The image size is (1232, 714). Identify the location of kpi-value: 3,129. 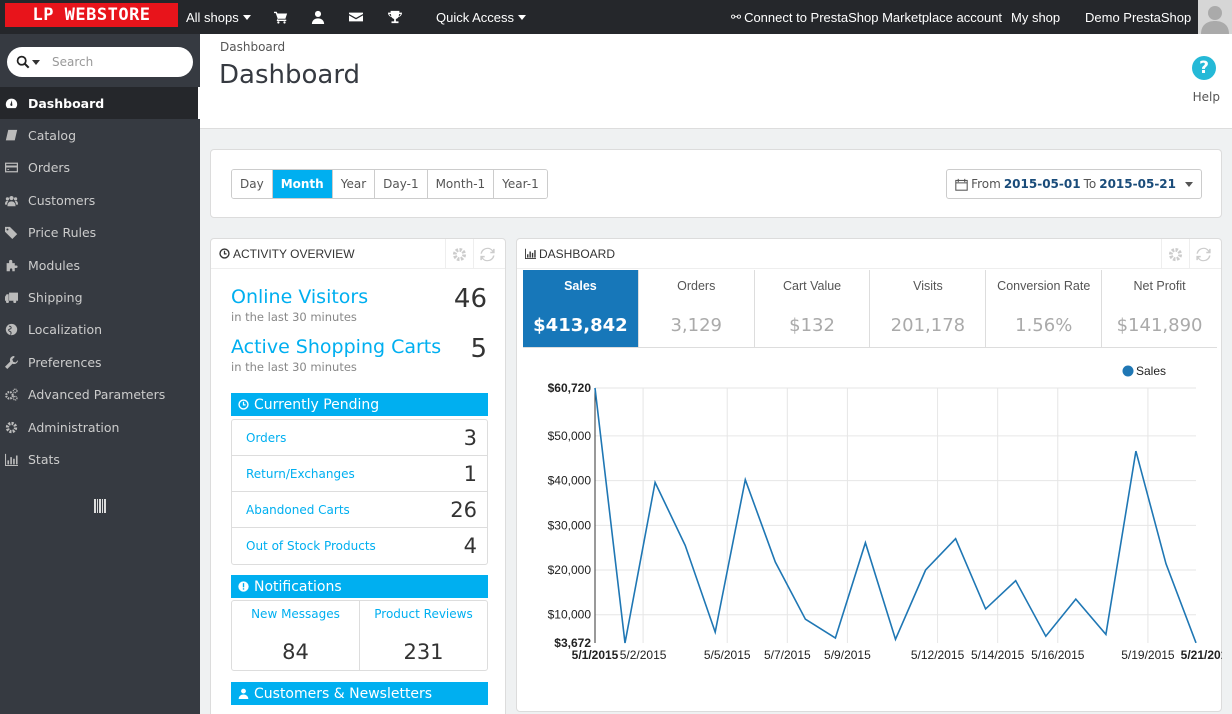
(696, 325).